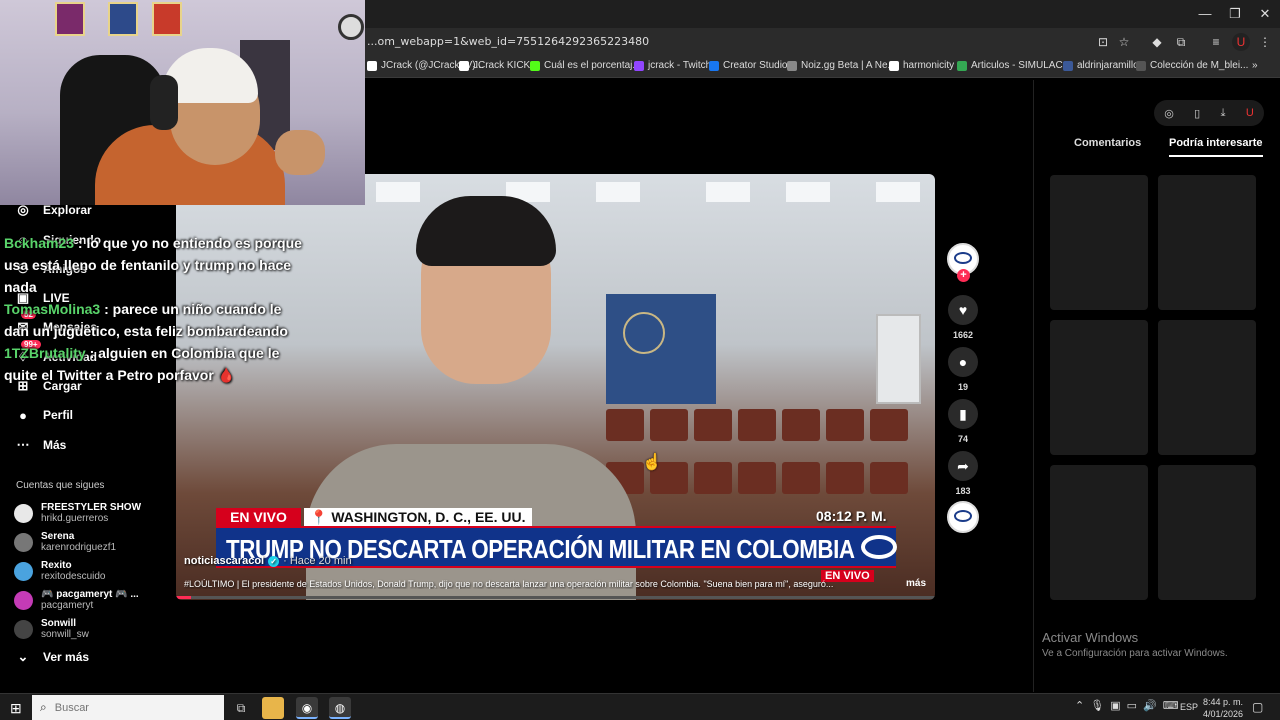 Image resolution: width=1280 pixels, height=720 pixels. I want to click on bookmark-item: JCrack KICKS, so click(498, 65).